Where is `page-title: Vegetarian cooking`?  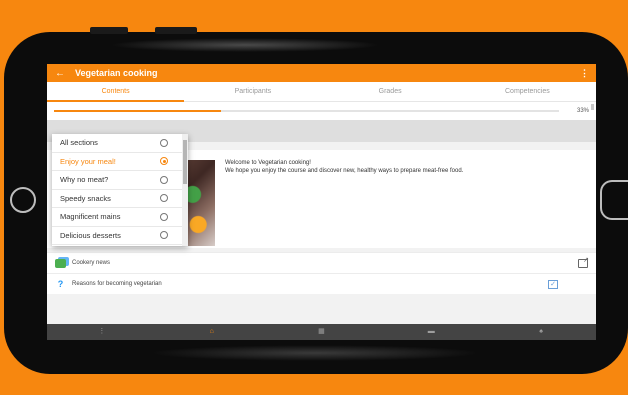
page-title: Vegetarian cooking is located at coordinates (116, 73).